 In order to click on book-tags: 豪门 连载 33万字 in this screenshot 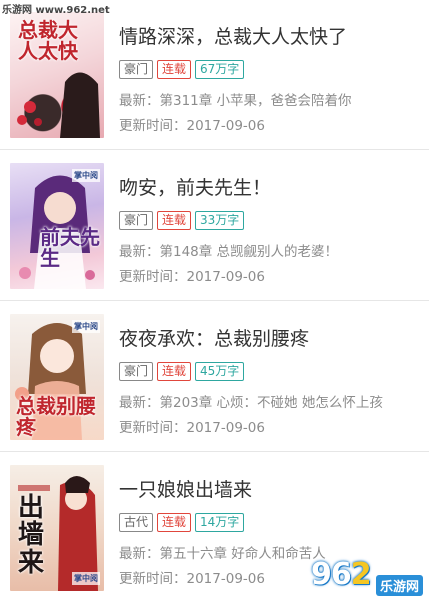, I will do `click(182, 221)`.